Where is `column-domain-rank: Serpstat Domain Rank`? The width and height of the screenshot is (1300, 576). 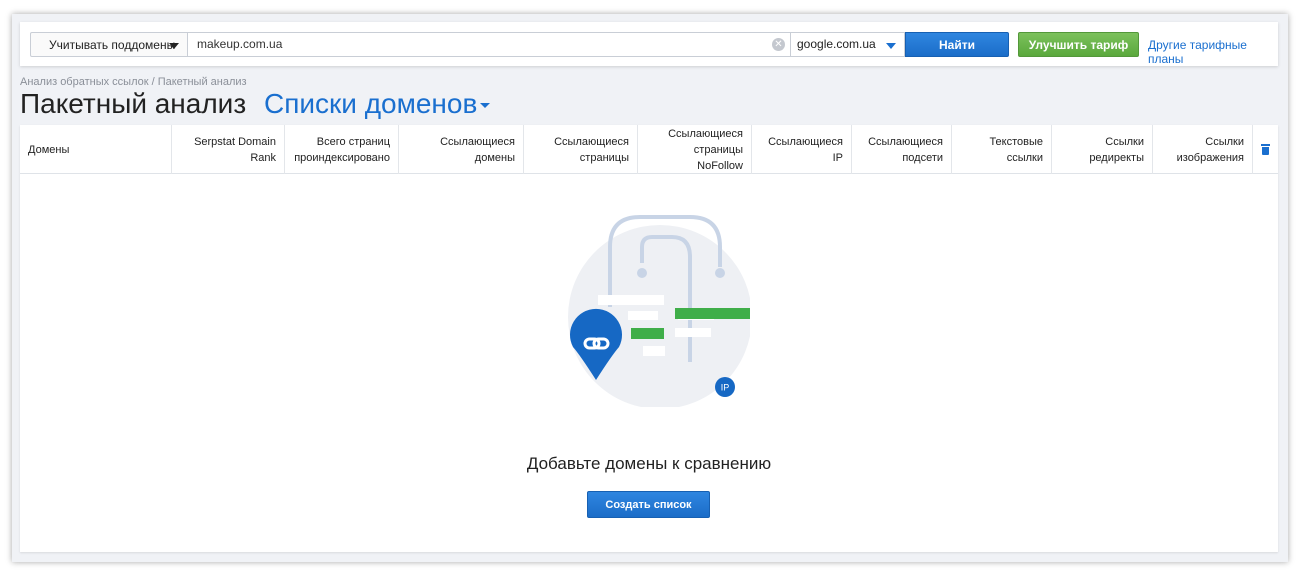 column-domain-rank: Serpstat Domain Rank is located at coordinates (228, 149).